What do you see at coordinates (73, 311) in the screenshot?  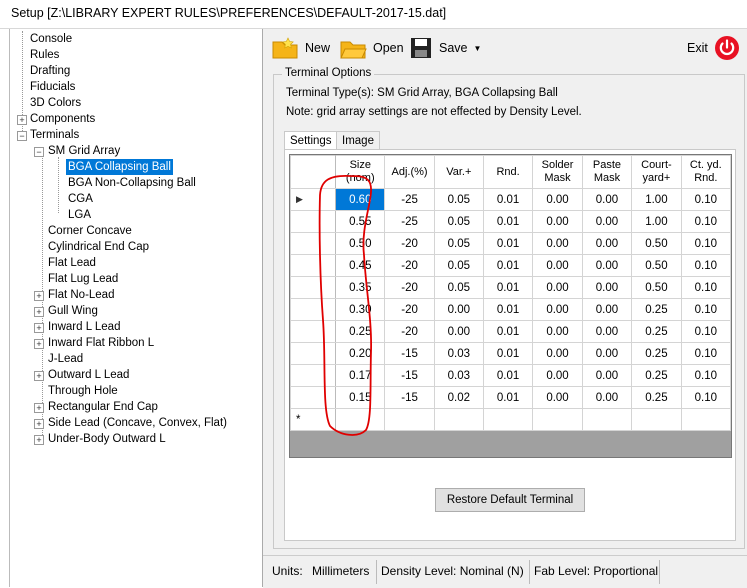 I see `tree-item-gull-wing: Gull Wing` at bounding box center [73, 311].